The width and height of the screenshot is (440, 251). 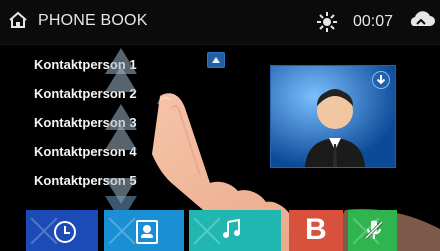 I want to click on clock-time: 00:07, so click(x=373, y=21).